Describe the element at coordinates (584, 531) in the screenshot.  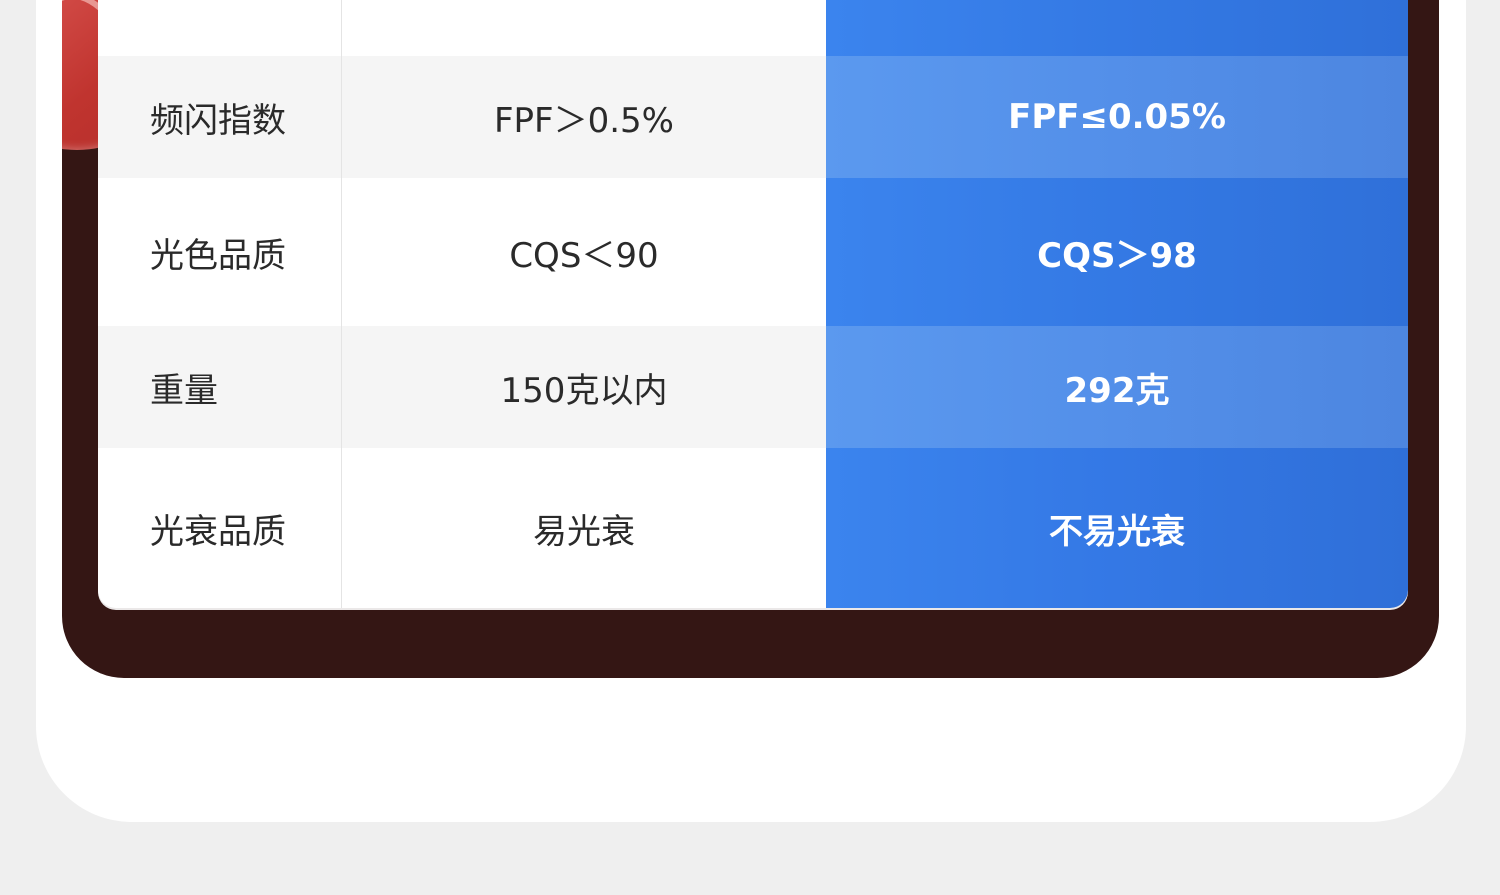
I see `other-value: 易光衰` at that location.